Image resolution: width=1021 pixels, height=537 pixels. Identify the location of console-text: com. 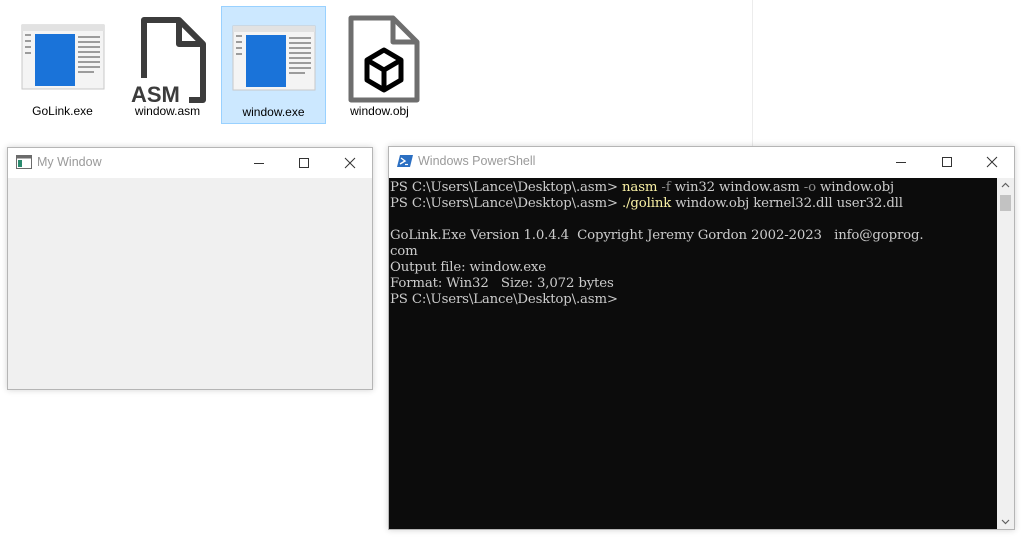
(404, 251).